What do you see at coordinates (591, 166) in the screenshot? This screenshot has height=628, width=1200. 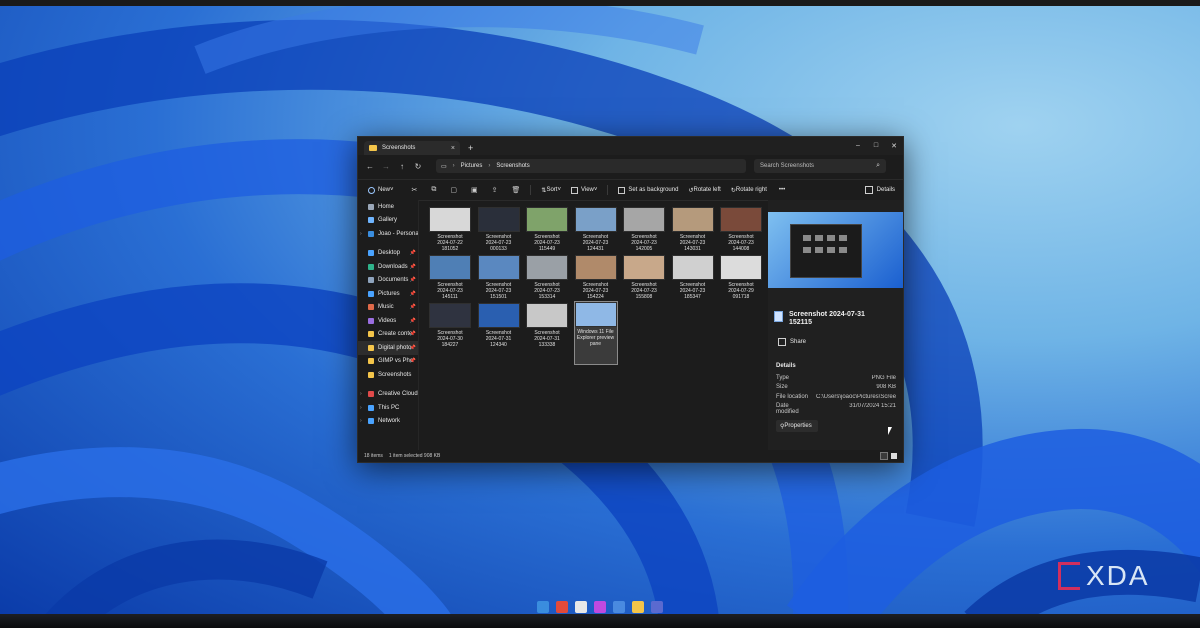 I see `breadcrumb: ▭ › Pictures › Screenshots` at bounding box center [591, 166].